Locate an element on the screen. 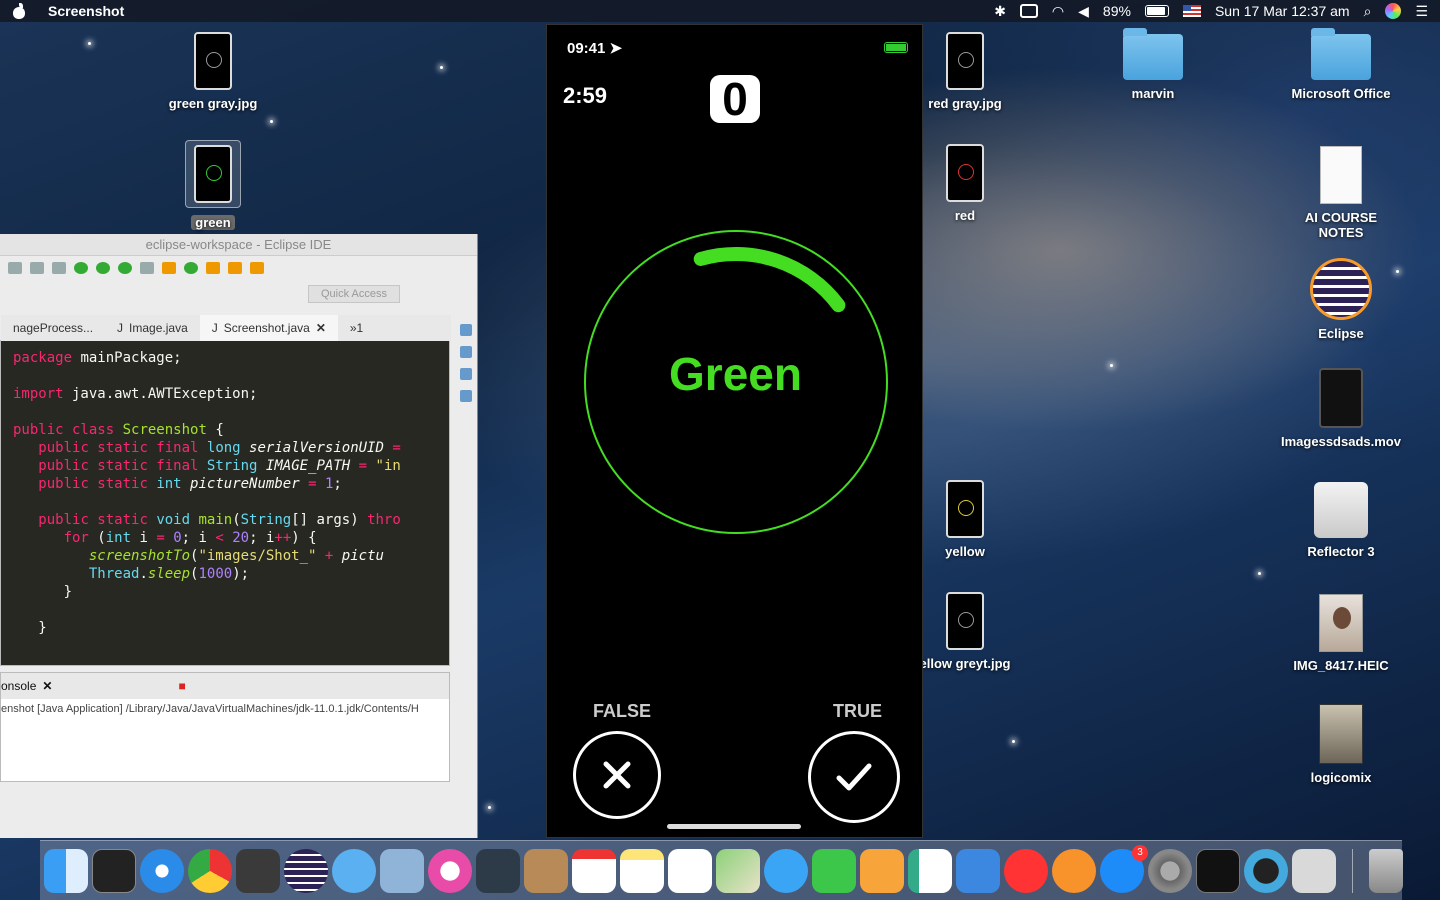 Image resolution: width=1440 pixels, height=900 pixels. apple-menu-icon is located at coordinates (19, 11).